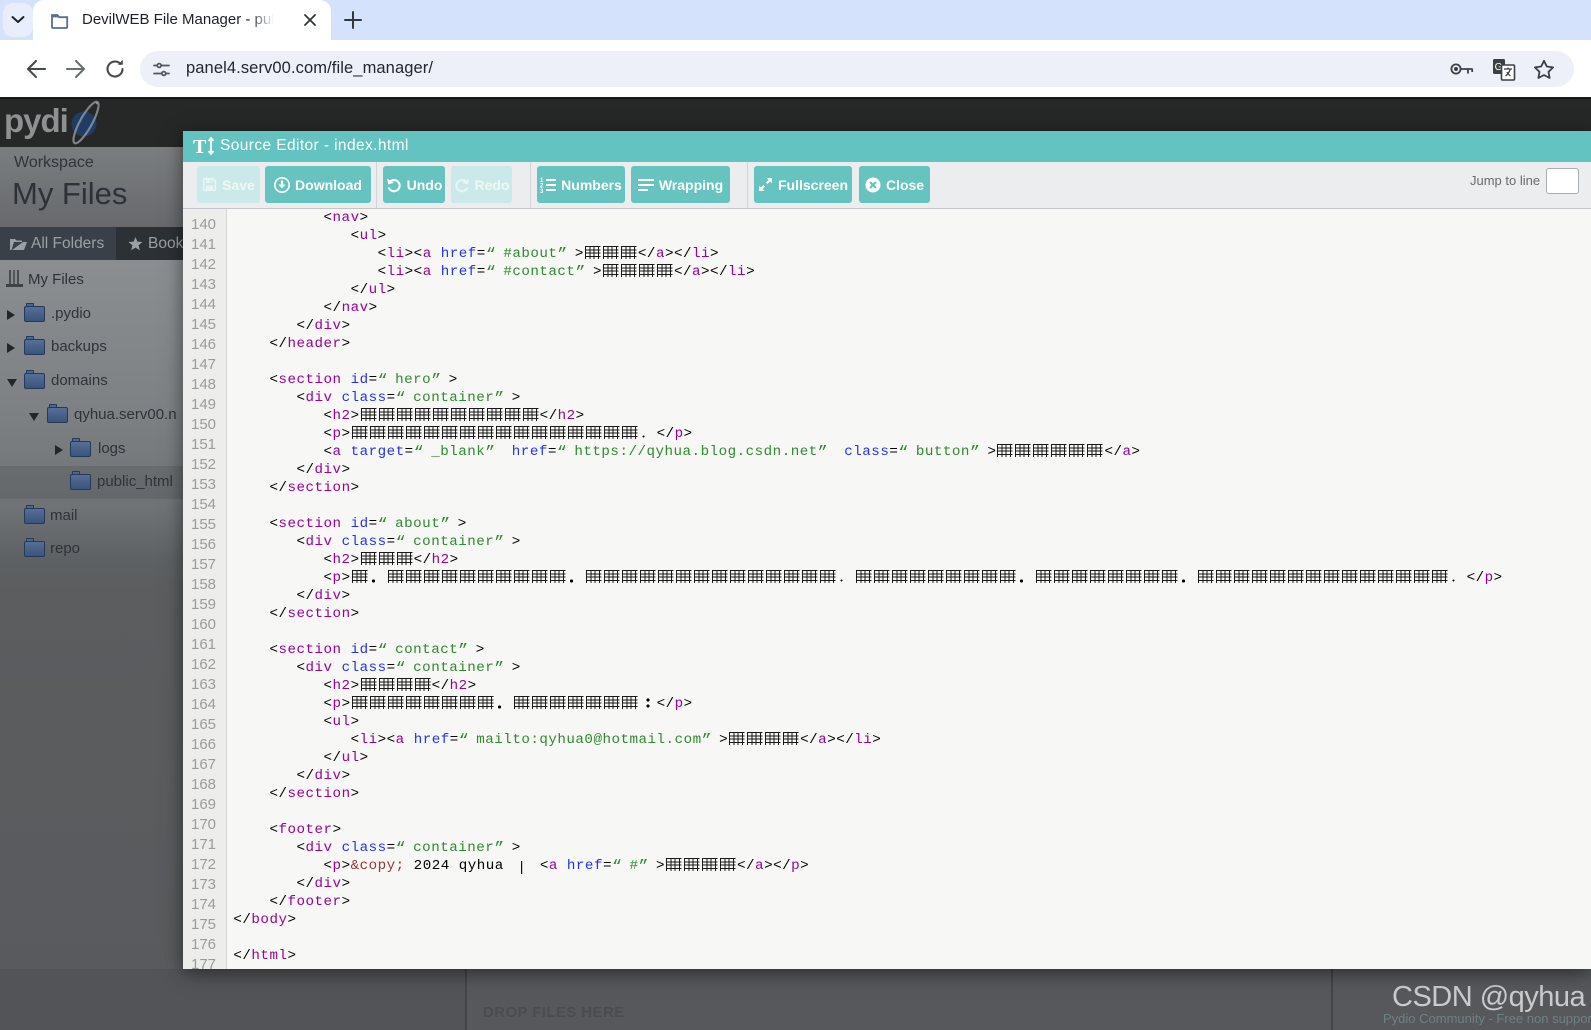 The width and height of the screenshot is (1591, 1030). Describe the element at coordinates (542, 191) in the screenshot. I see `svg-text: 3` at that location.